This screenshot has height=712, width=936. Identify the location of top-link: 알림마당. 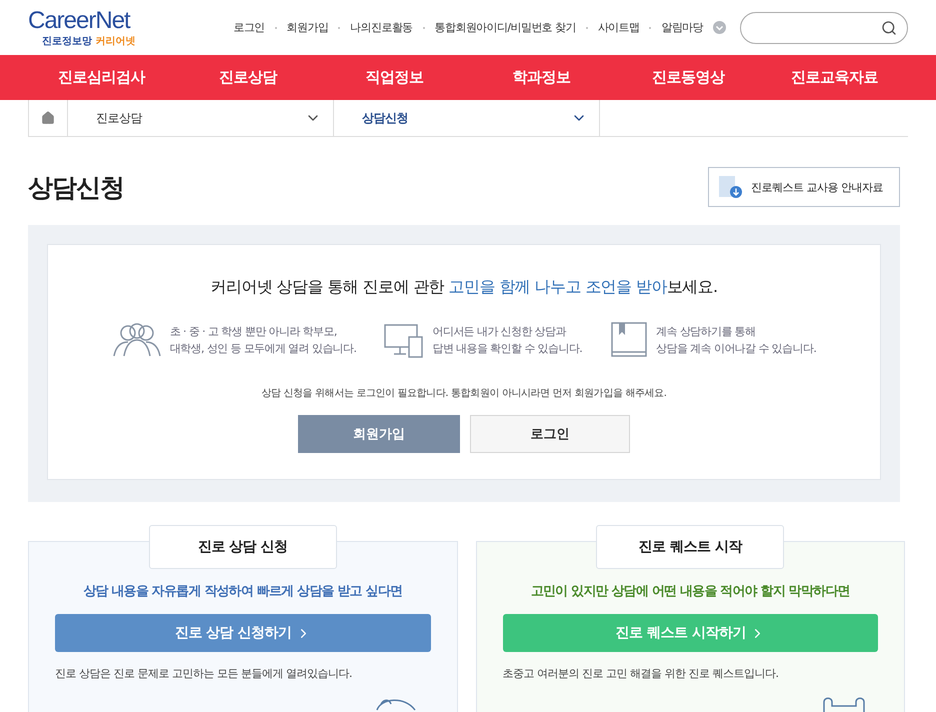
(682, 27).